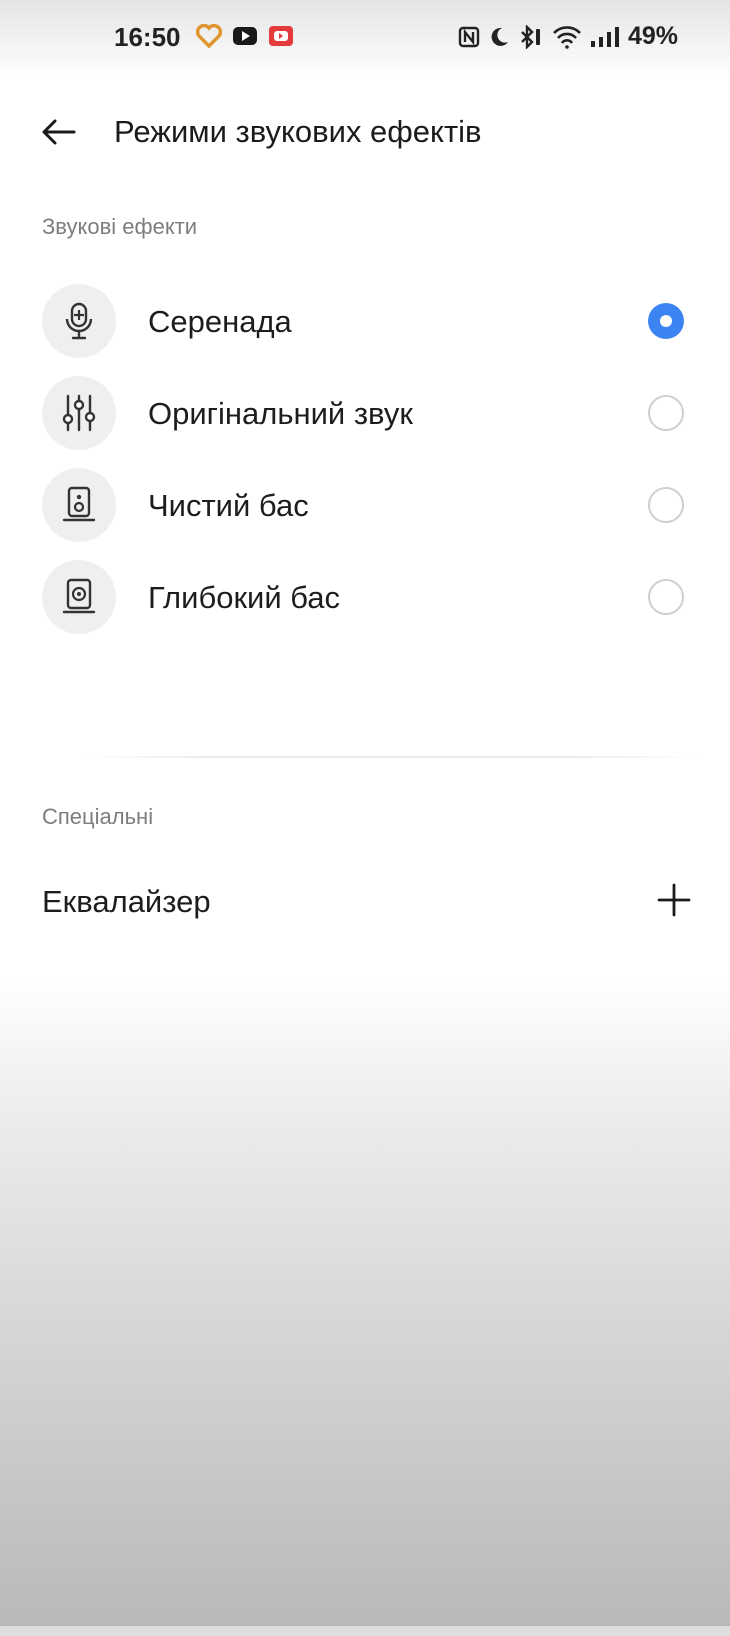 This screenshot has width=730, height=1636. What do you see at coordinates (365, 322) in the screenshot?
I see `option-serenade: Серенада` at bounding box center [365, 322].